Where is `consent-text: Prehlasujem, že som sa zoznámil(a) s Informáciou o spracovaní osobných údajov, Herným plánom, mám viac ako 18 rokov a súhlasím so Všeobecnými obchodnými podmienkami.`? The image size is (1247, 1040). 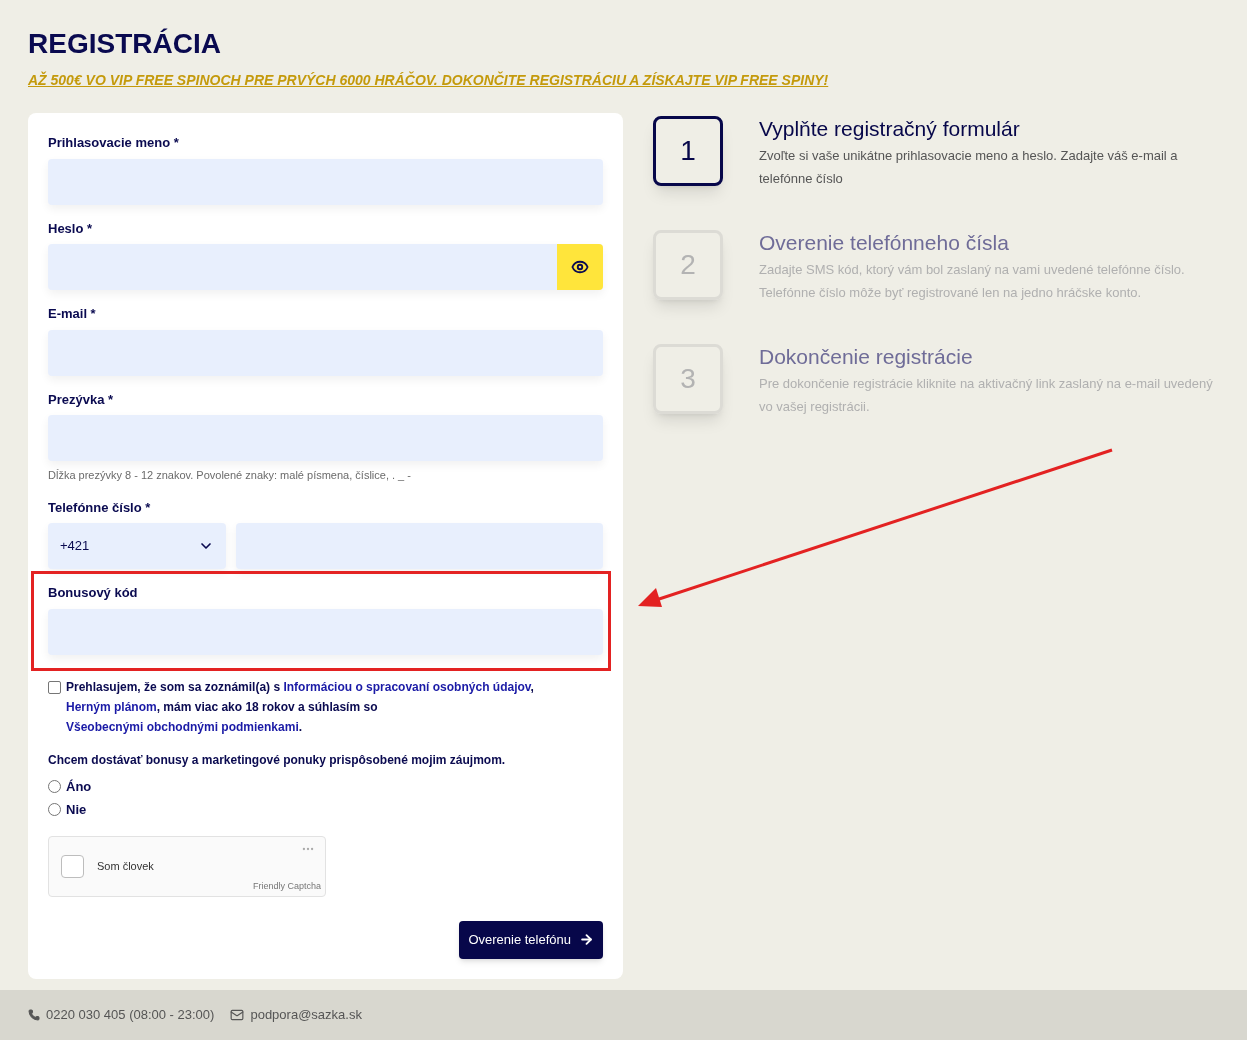 consent-text: Prehlasujem, že som sa zoznámil(a) s Informáciou o spracovaní osobných údajov, Herným plánom, mám viac ako 18 rokov a súhlasím so Všeobecnými obchodnými podmienkami. is located at coordinates (300, 707).